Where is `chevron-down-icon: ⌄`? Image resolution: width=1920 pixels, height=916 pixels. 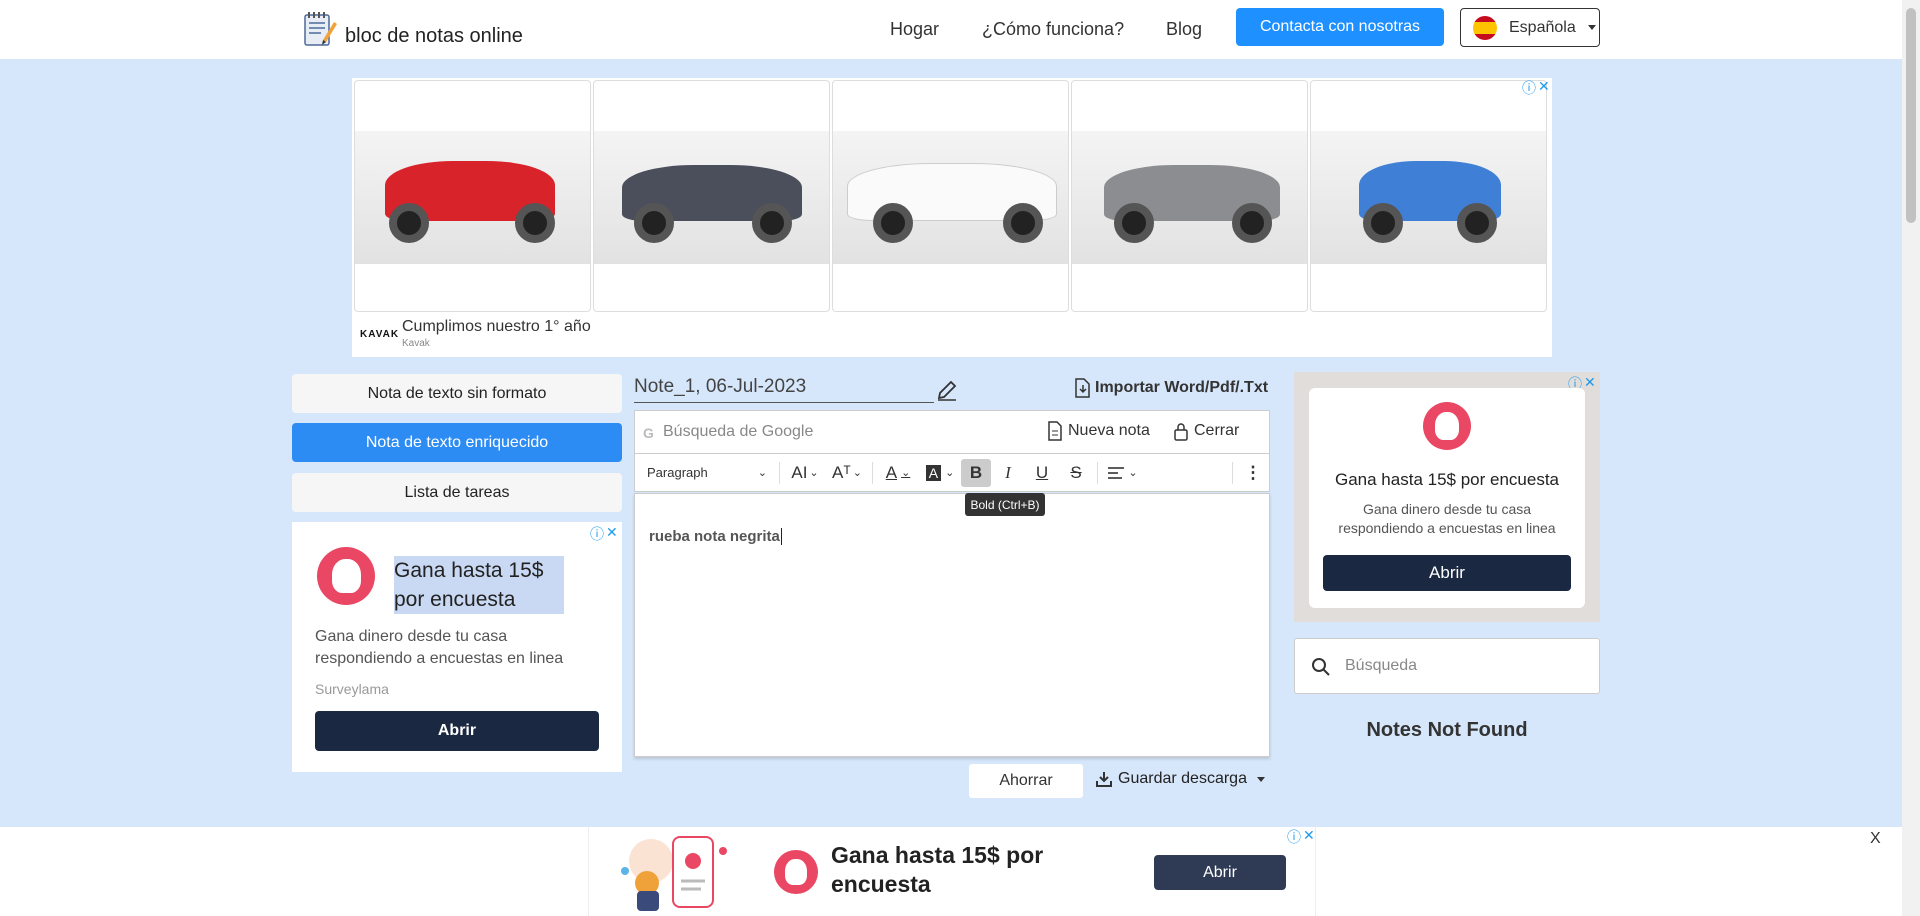
chevron-down-icon: ⌄ is located at coordinates (762, 473).